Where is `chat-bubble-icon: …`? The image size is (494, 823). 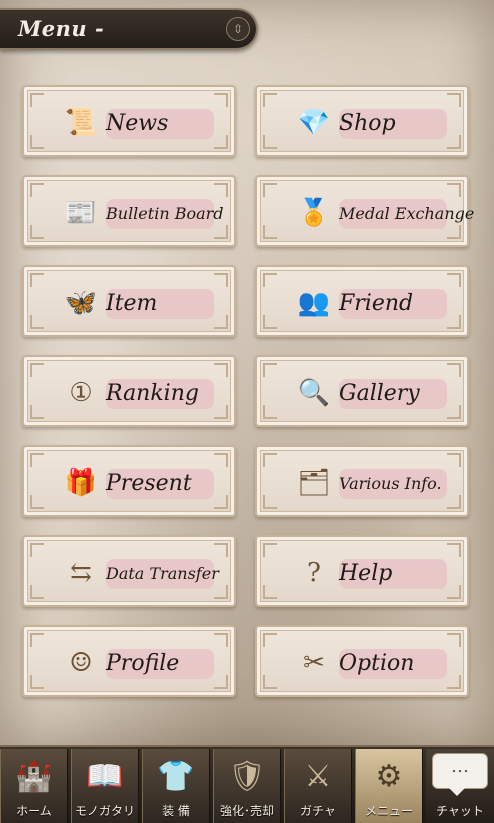 chat-bubble-icon: … is located at coordinates (460, 774).